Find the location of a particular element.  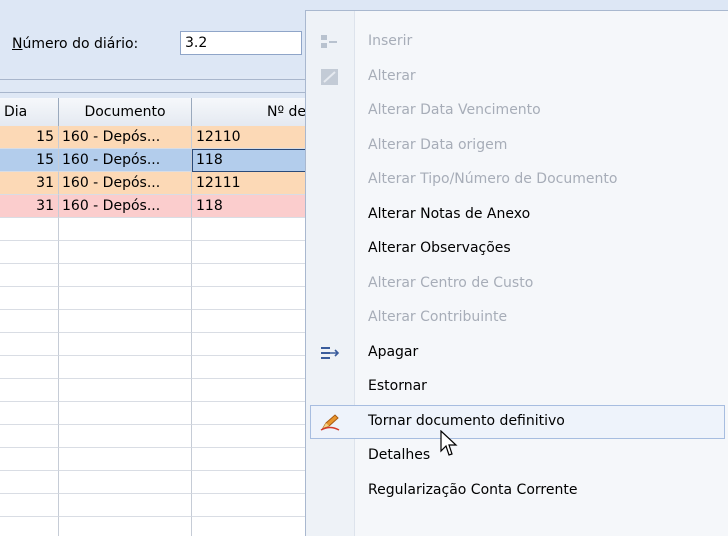

mouse-cursor-icon is located at coordinates (449, 443).